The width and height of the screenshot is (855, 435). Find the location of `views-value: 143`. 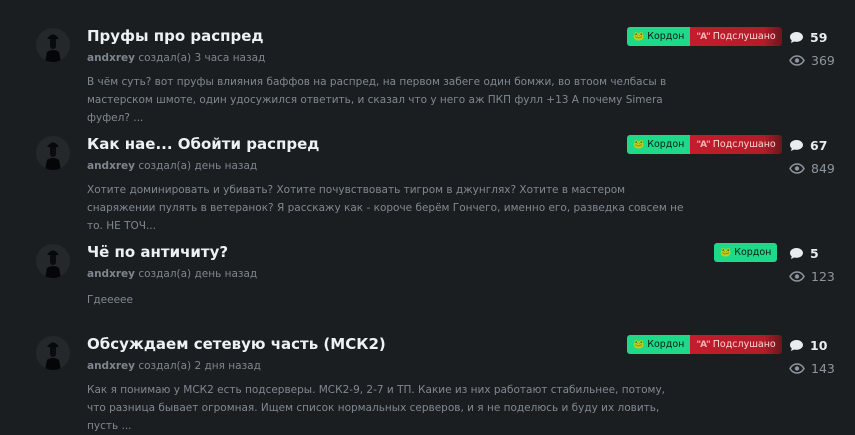

views-value: 143 is located at coordinates (823, 368).